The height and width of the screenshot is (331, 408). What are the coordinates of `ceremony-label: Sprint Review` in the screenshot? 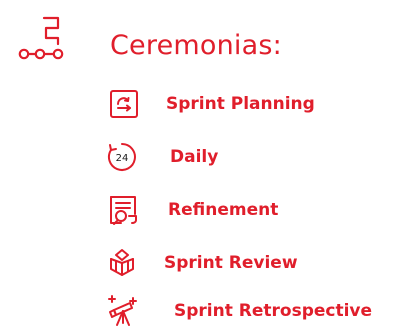 It's located at (231, 263).